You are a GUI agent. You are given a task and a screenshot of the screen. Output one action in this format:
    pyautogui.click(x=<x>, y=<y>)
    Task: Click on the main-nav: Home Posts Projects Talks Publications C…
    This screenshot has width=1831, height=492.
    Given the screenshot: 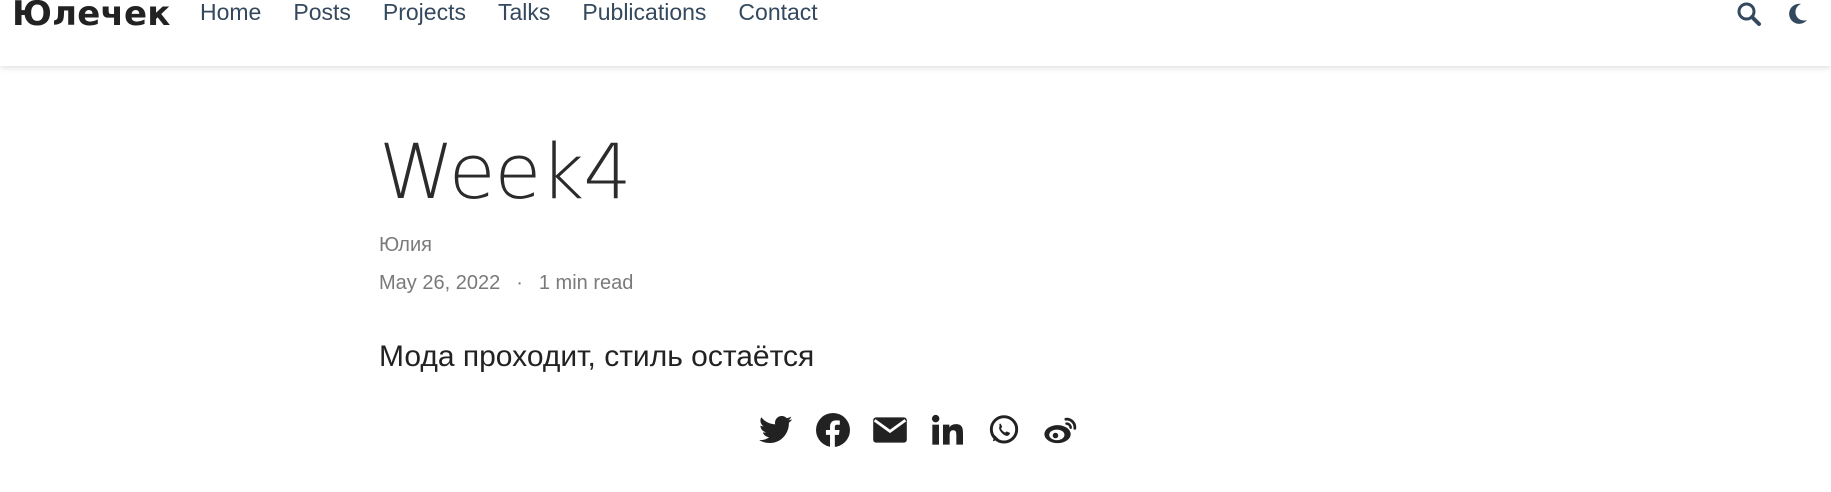 What is the action you would take?
    pyautogui.click(x=525, y=13)
    